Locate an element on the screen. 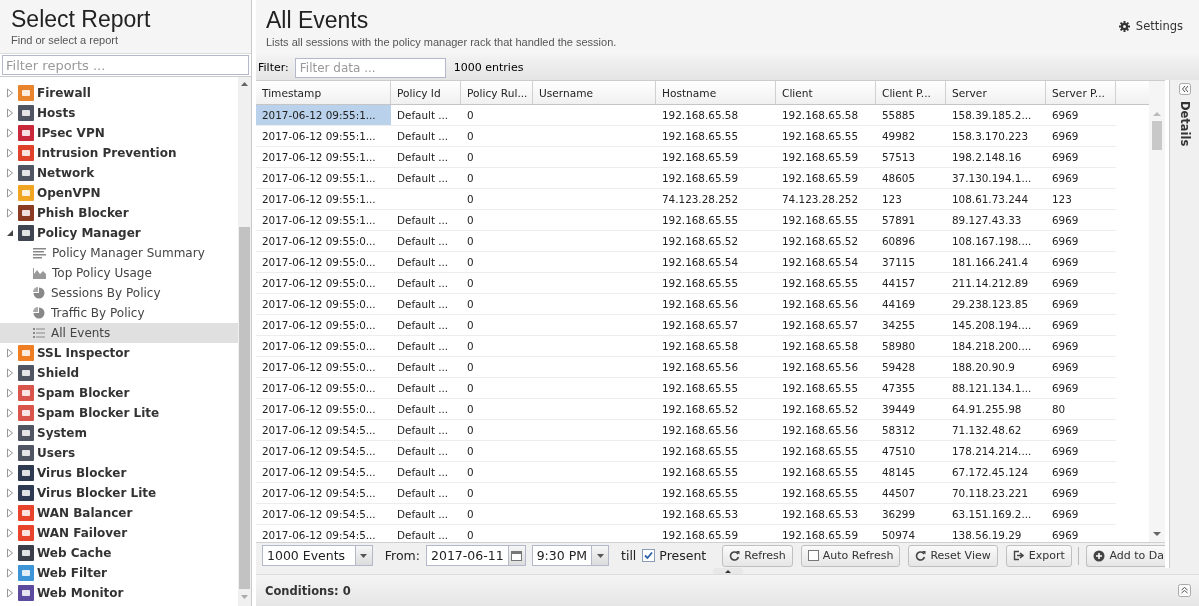  table-cell-text: 47510 is located at coordinates (899, 451).